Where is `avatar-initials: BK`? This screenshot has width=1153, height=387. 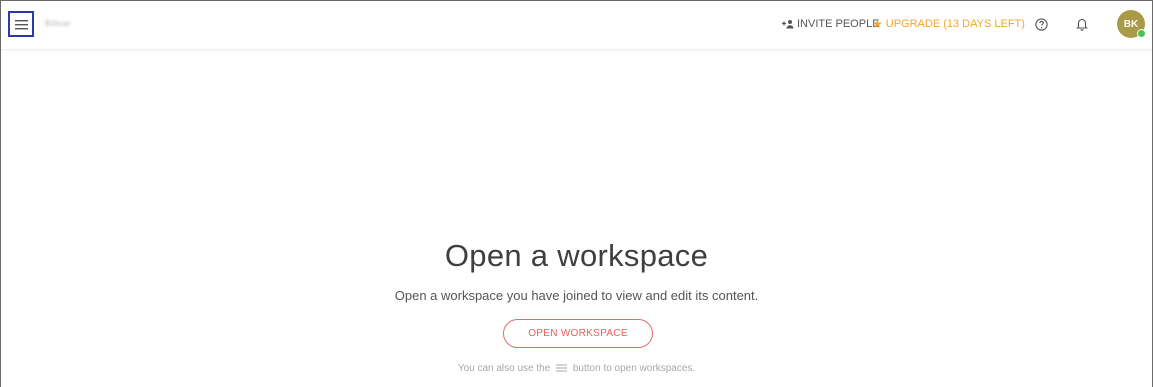
avatar-initials: BK is located at coordinates (1131, 24).